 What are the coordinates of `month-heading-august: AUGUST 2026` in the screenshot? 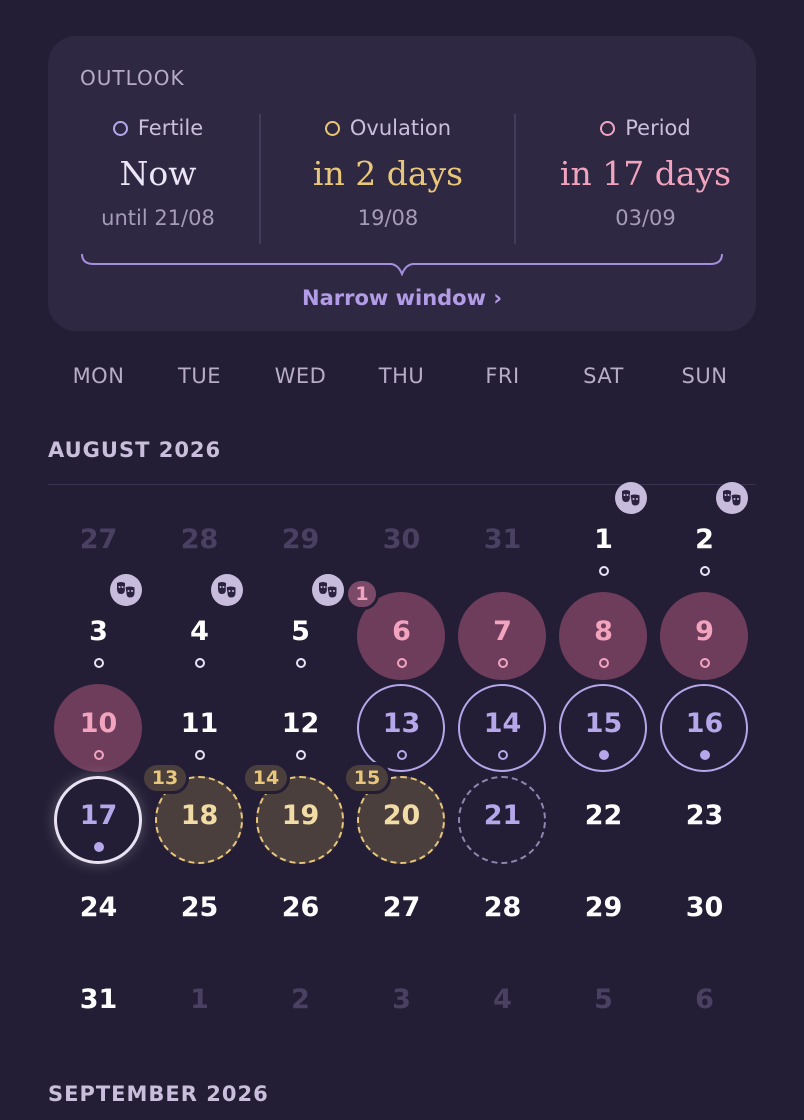 It's located at (135, 450).